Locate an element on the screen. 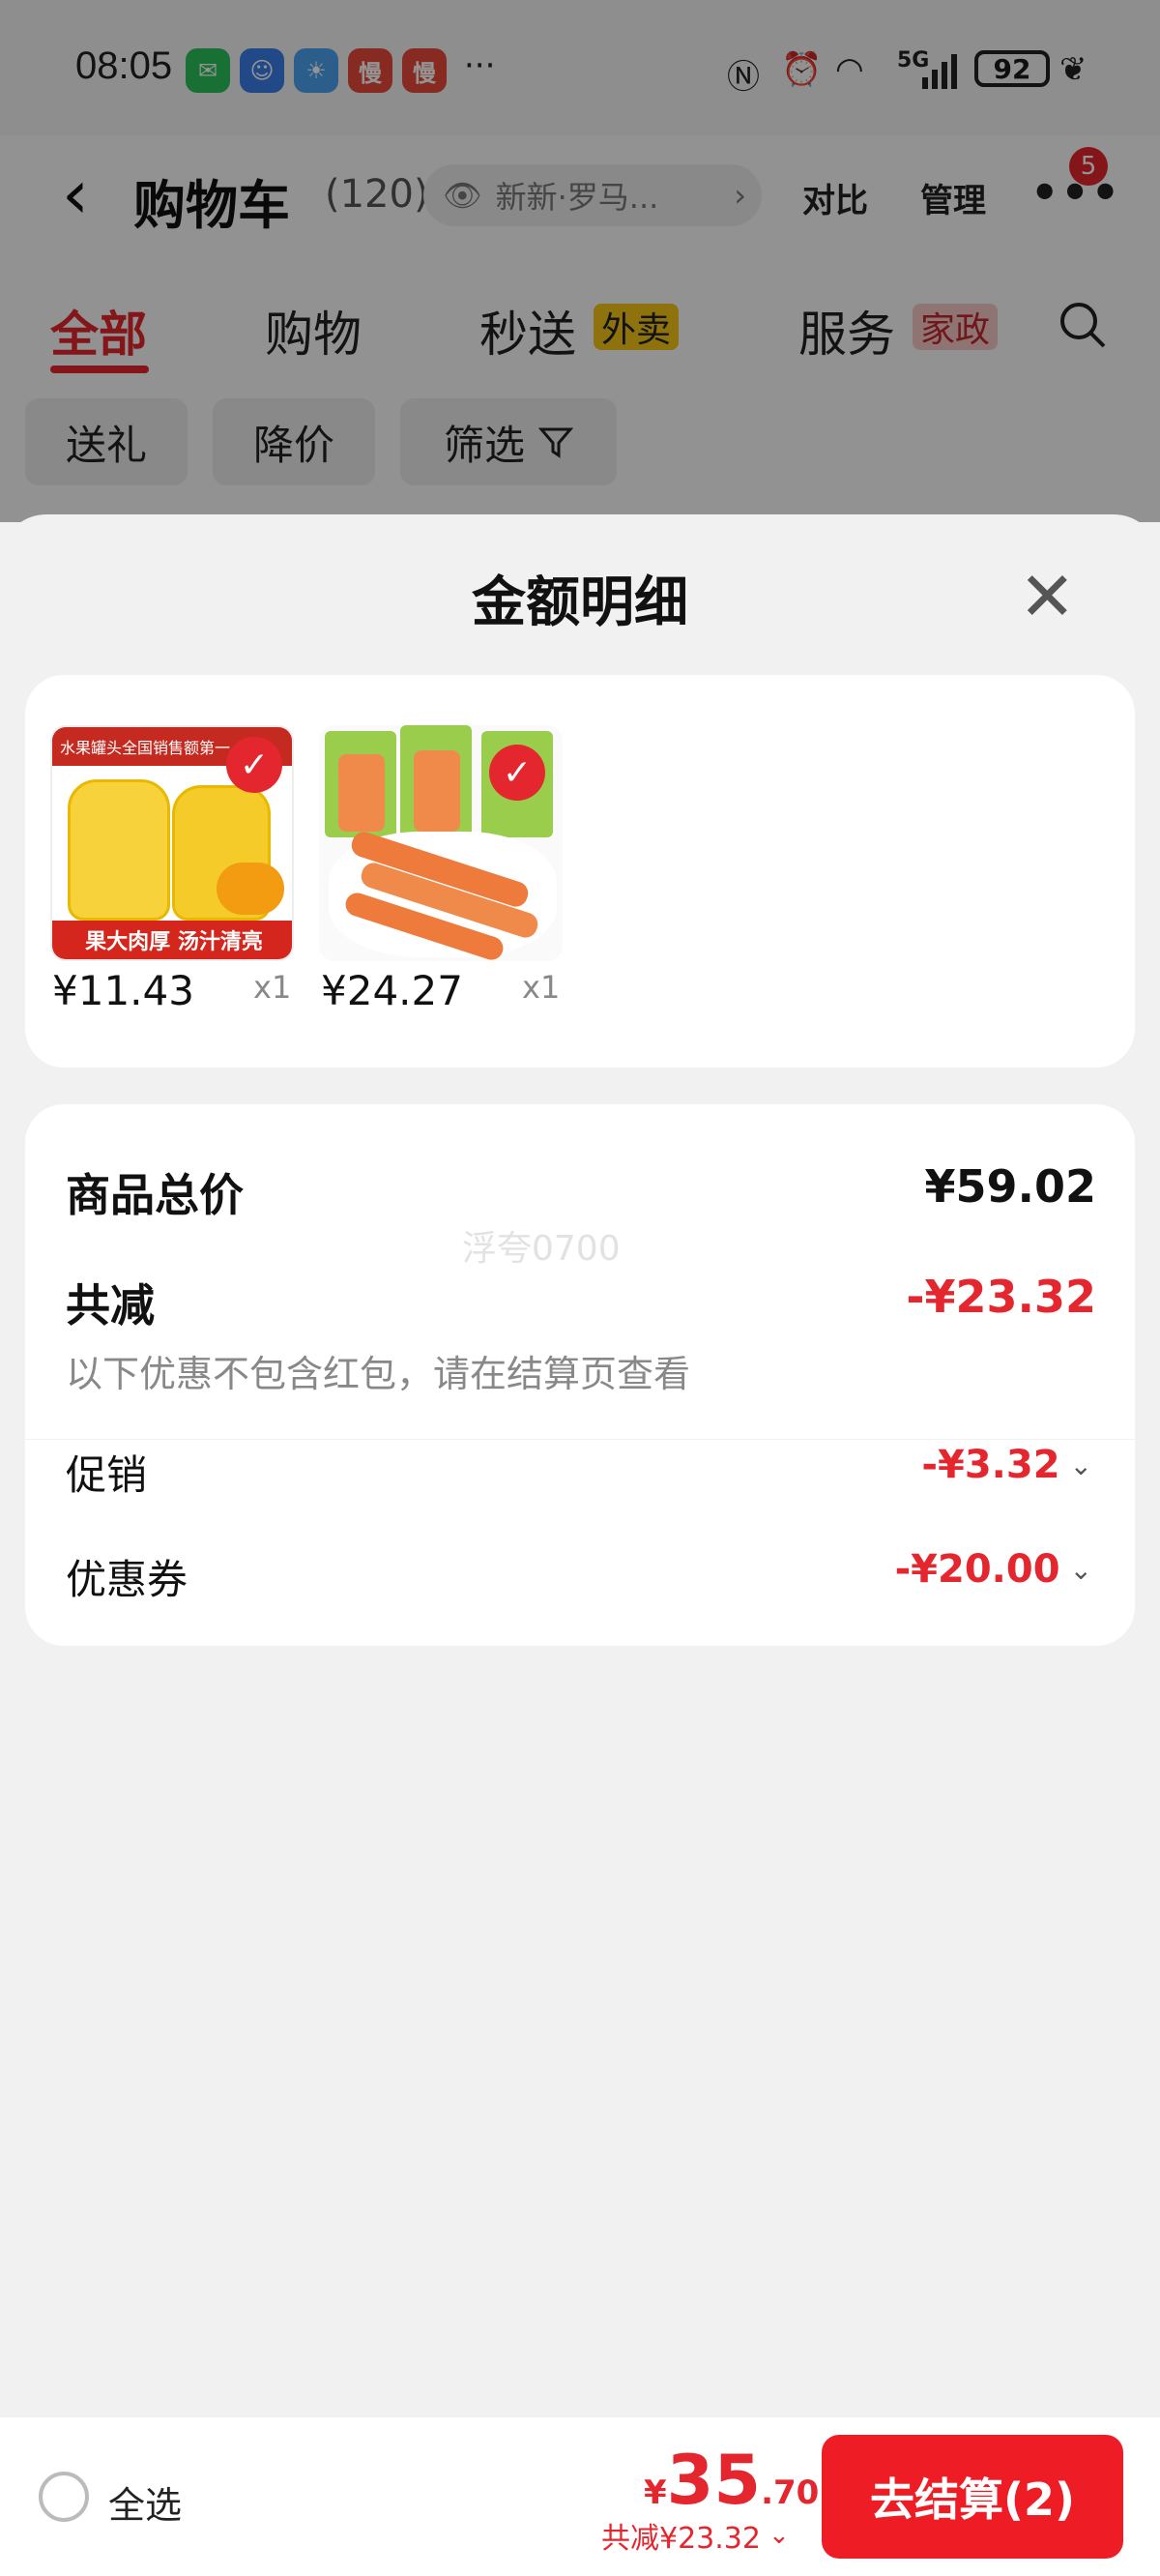 This screenshot has width=1160, height=2576. total-label: 商品总价 is located at coordinates (155, 1195).